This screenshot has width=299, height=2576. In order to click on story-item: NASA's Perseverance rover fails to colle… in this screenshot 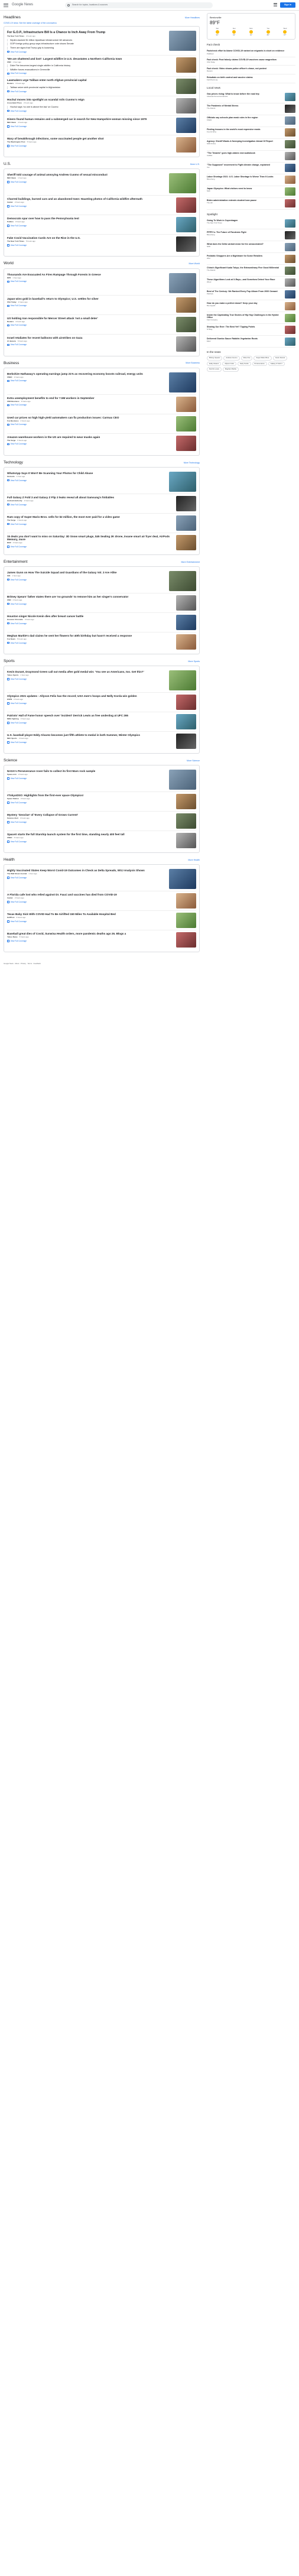, I will do `click(102, 780)`.